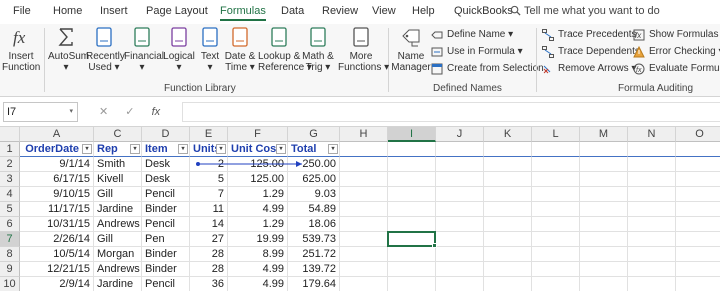 This screenshot has width=720, height=291. Describe the element at coordinates (548, 35) in the screenshot. I see `trace-precedents-icon` at that location.